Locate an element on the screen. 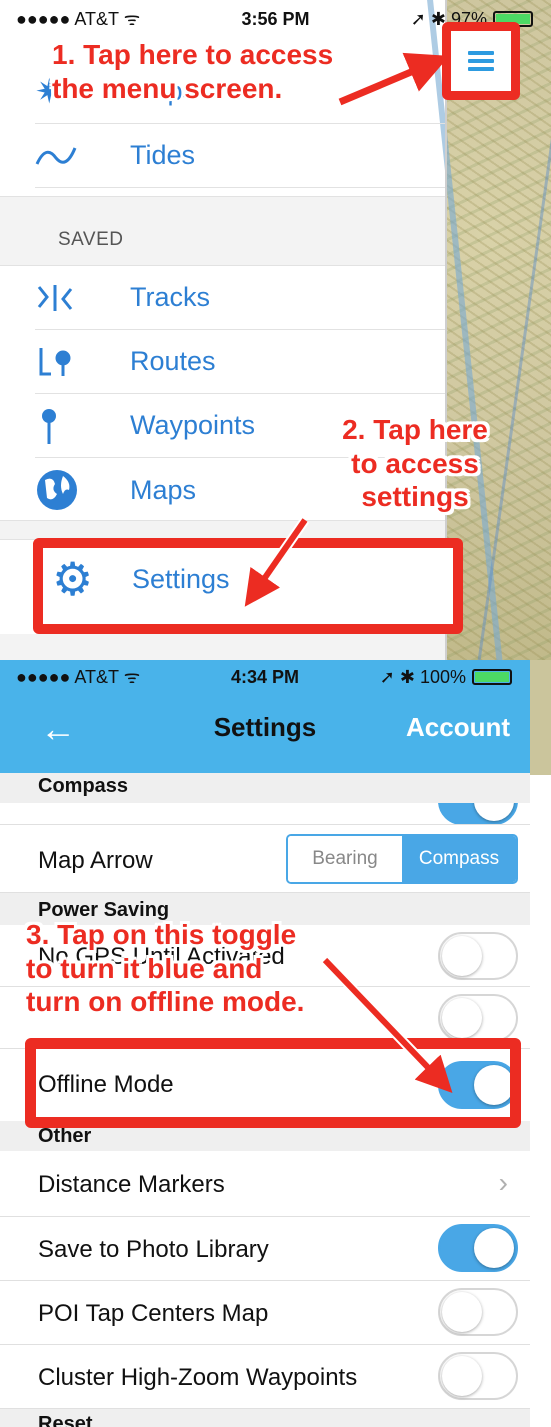  battery-icon is located at coordinates (492, 677).